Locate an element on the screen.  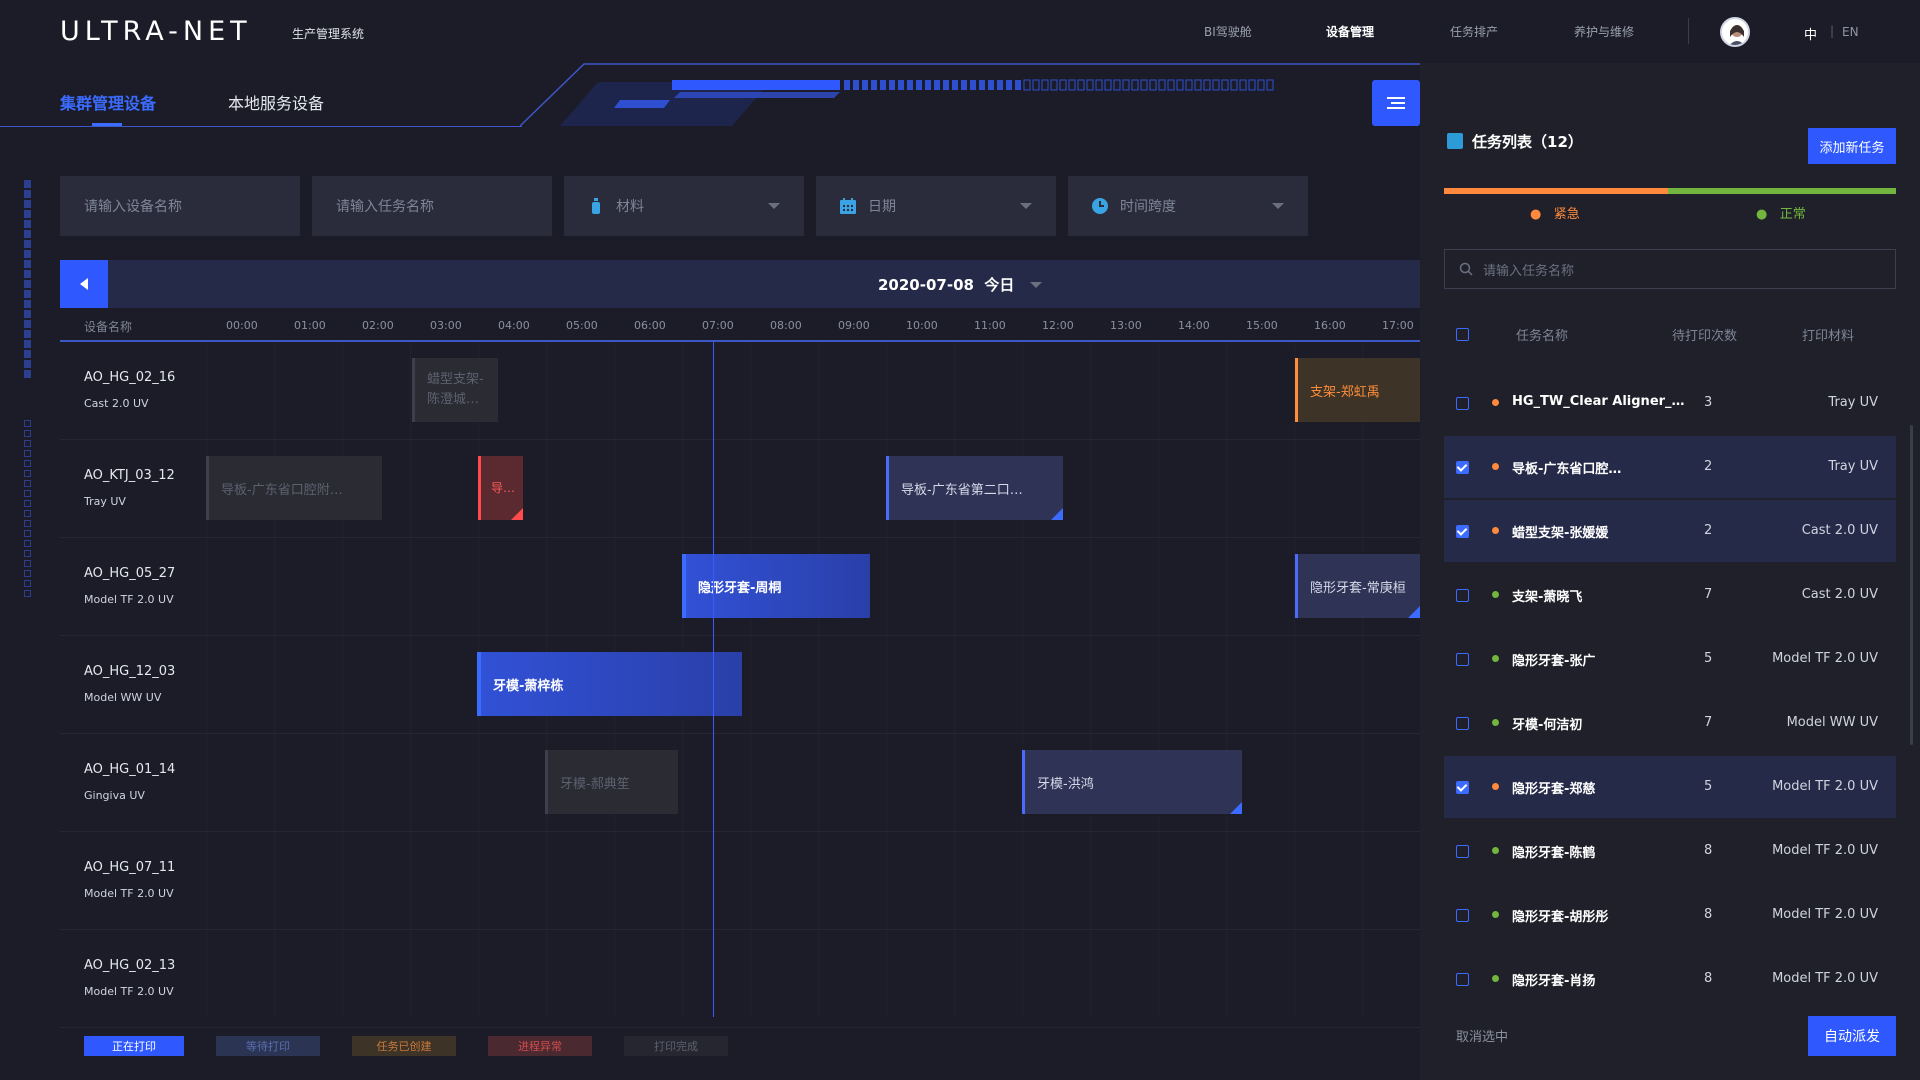
select-all-checkbox is located at coordinates (1462, 334).